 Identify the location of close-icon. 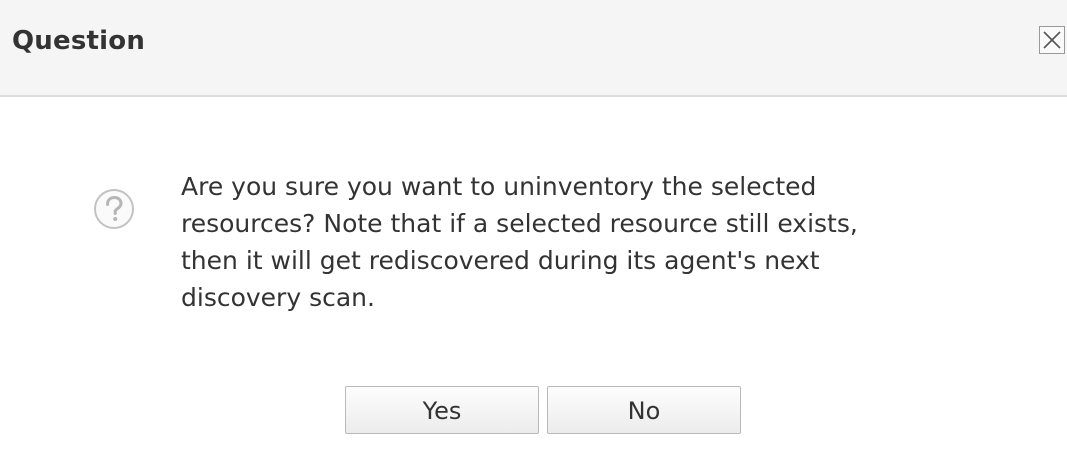
(1052, 40).